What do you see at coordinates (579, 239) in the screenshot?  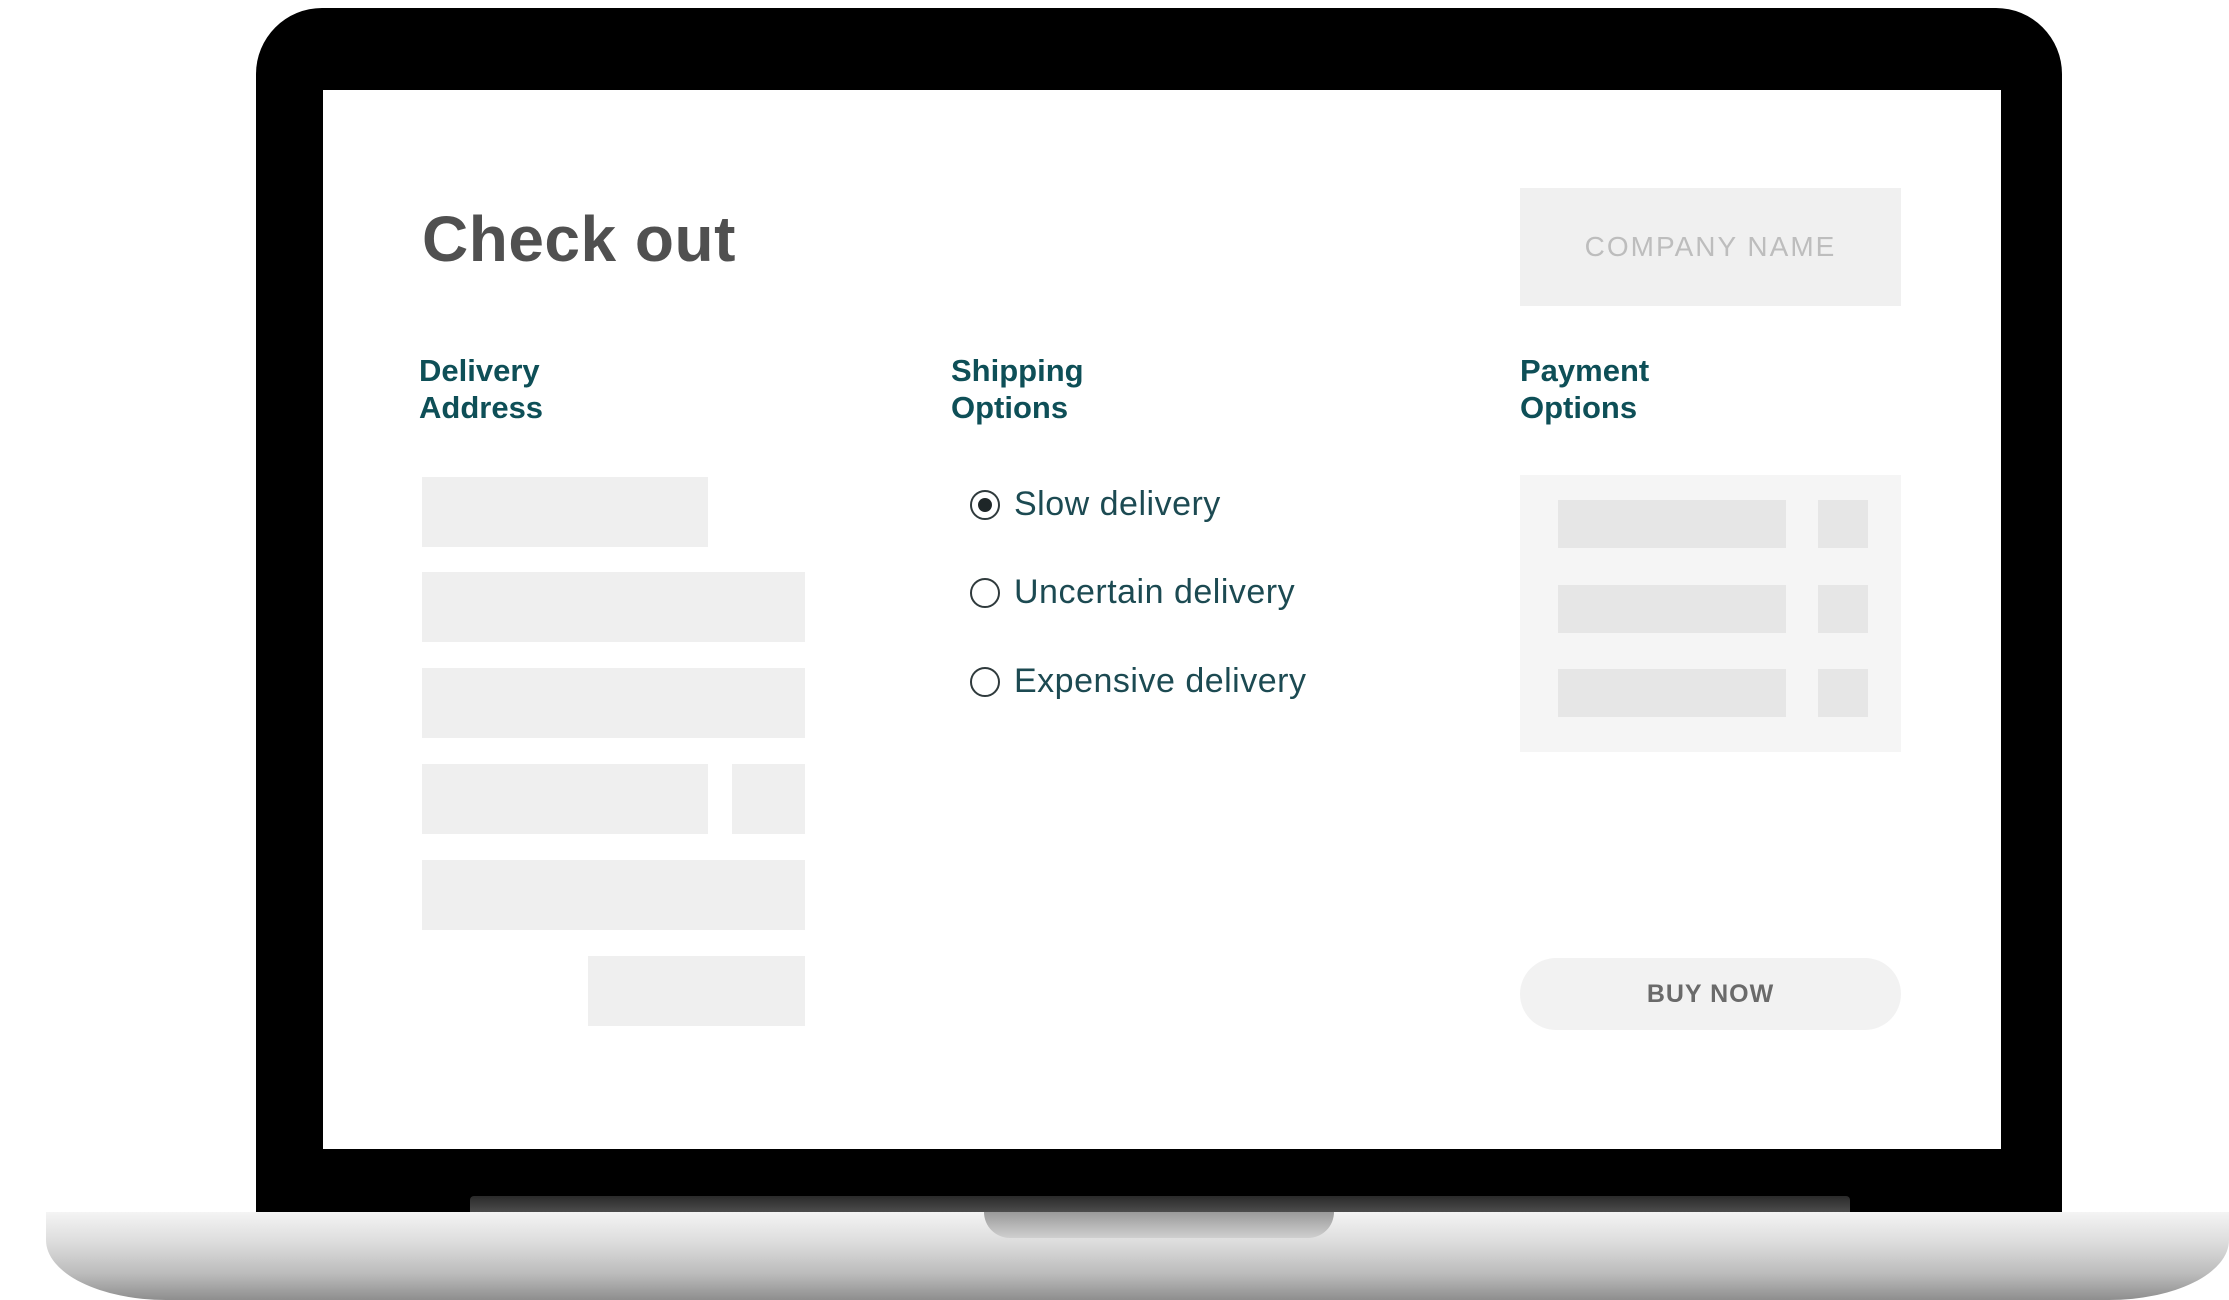 I see `page-title: Check out` at bounding box center [579, 239].